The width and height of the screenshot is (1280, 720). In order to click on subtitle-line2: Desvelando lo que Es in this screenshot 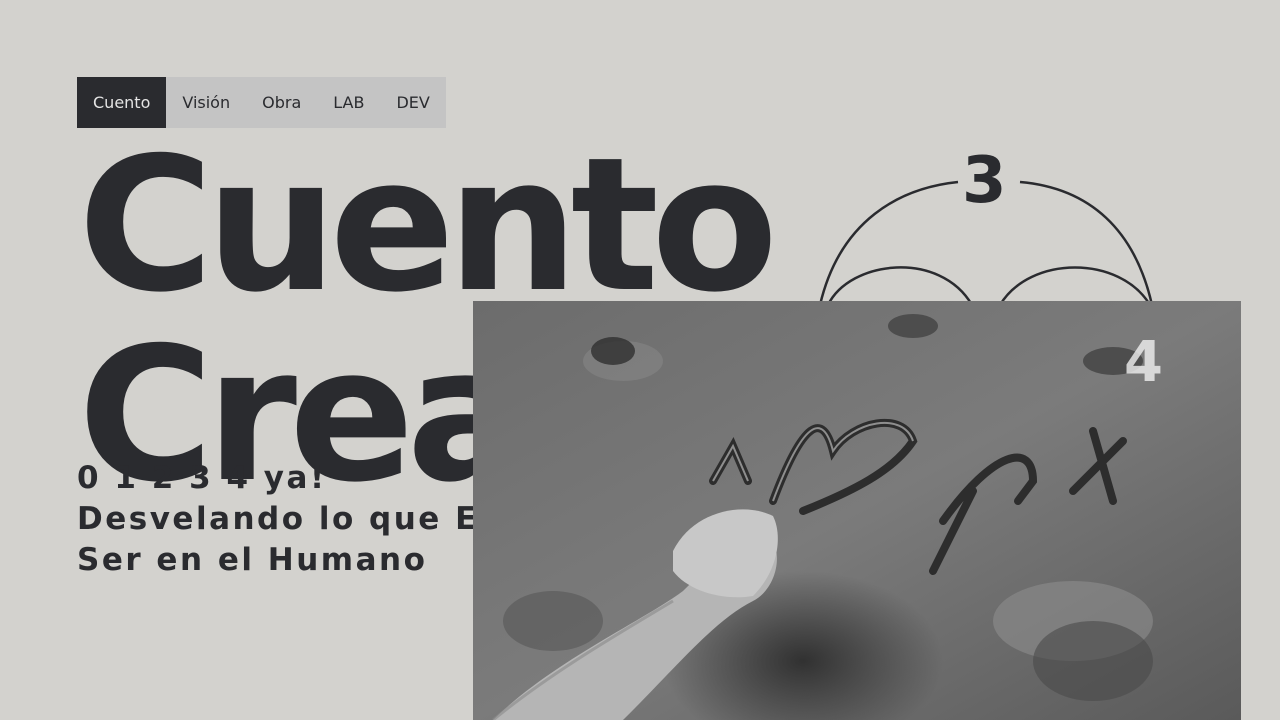, I will do `click(288, 519)`.